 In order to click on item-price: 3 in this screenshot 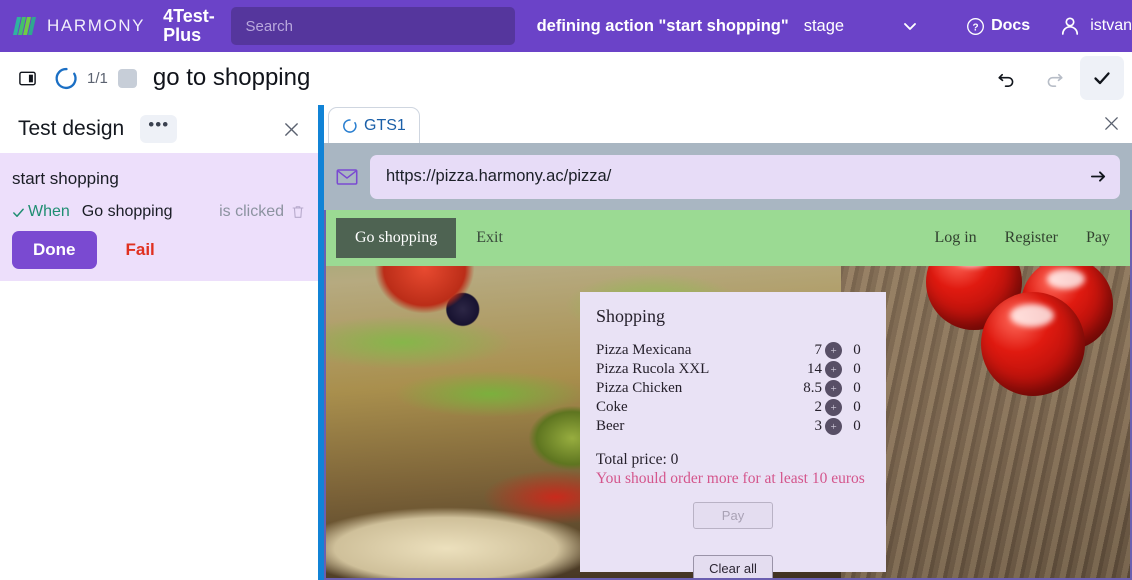, I will do `click(818, 426)`.